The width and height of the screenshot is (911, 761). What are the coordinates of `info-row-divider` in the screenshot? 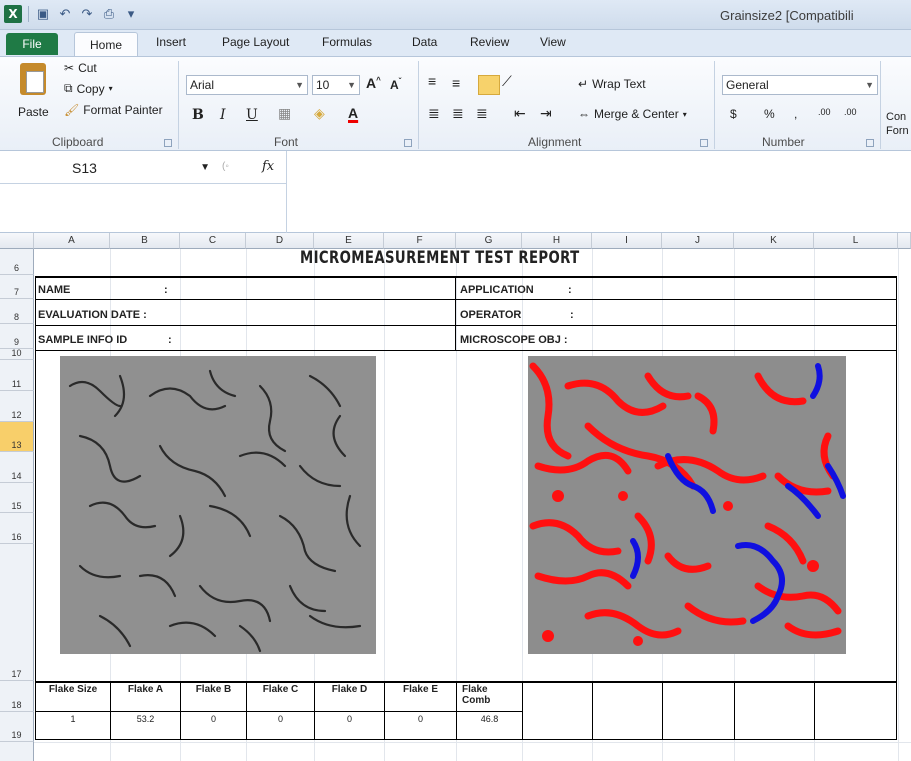 It's located at (466, 299).